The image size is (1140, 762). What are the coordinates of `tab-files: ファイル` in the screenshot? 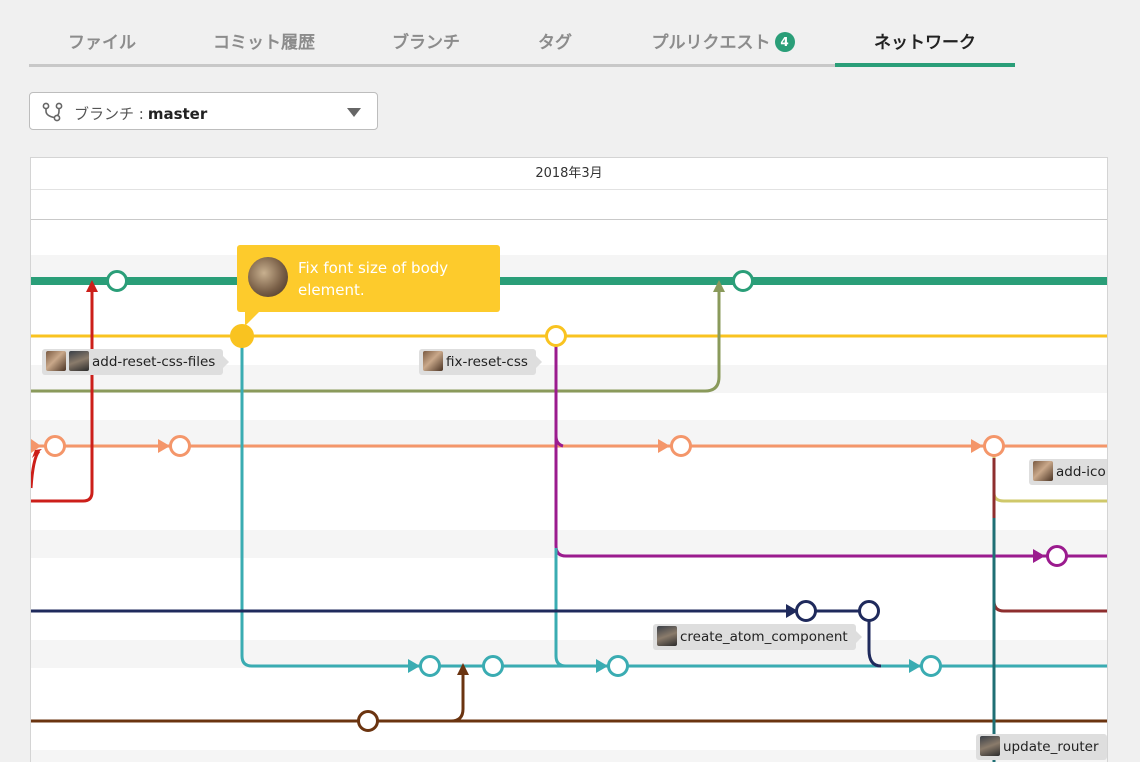 It's located at (102, 46).